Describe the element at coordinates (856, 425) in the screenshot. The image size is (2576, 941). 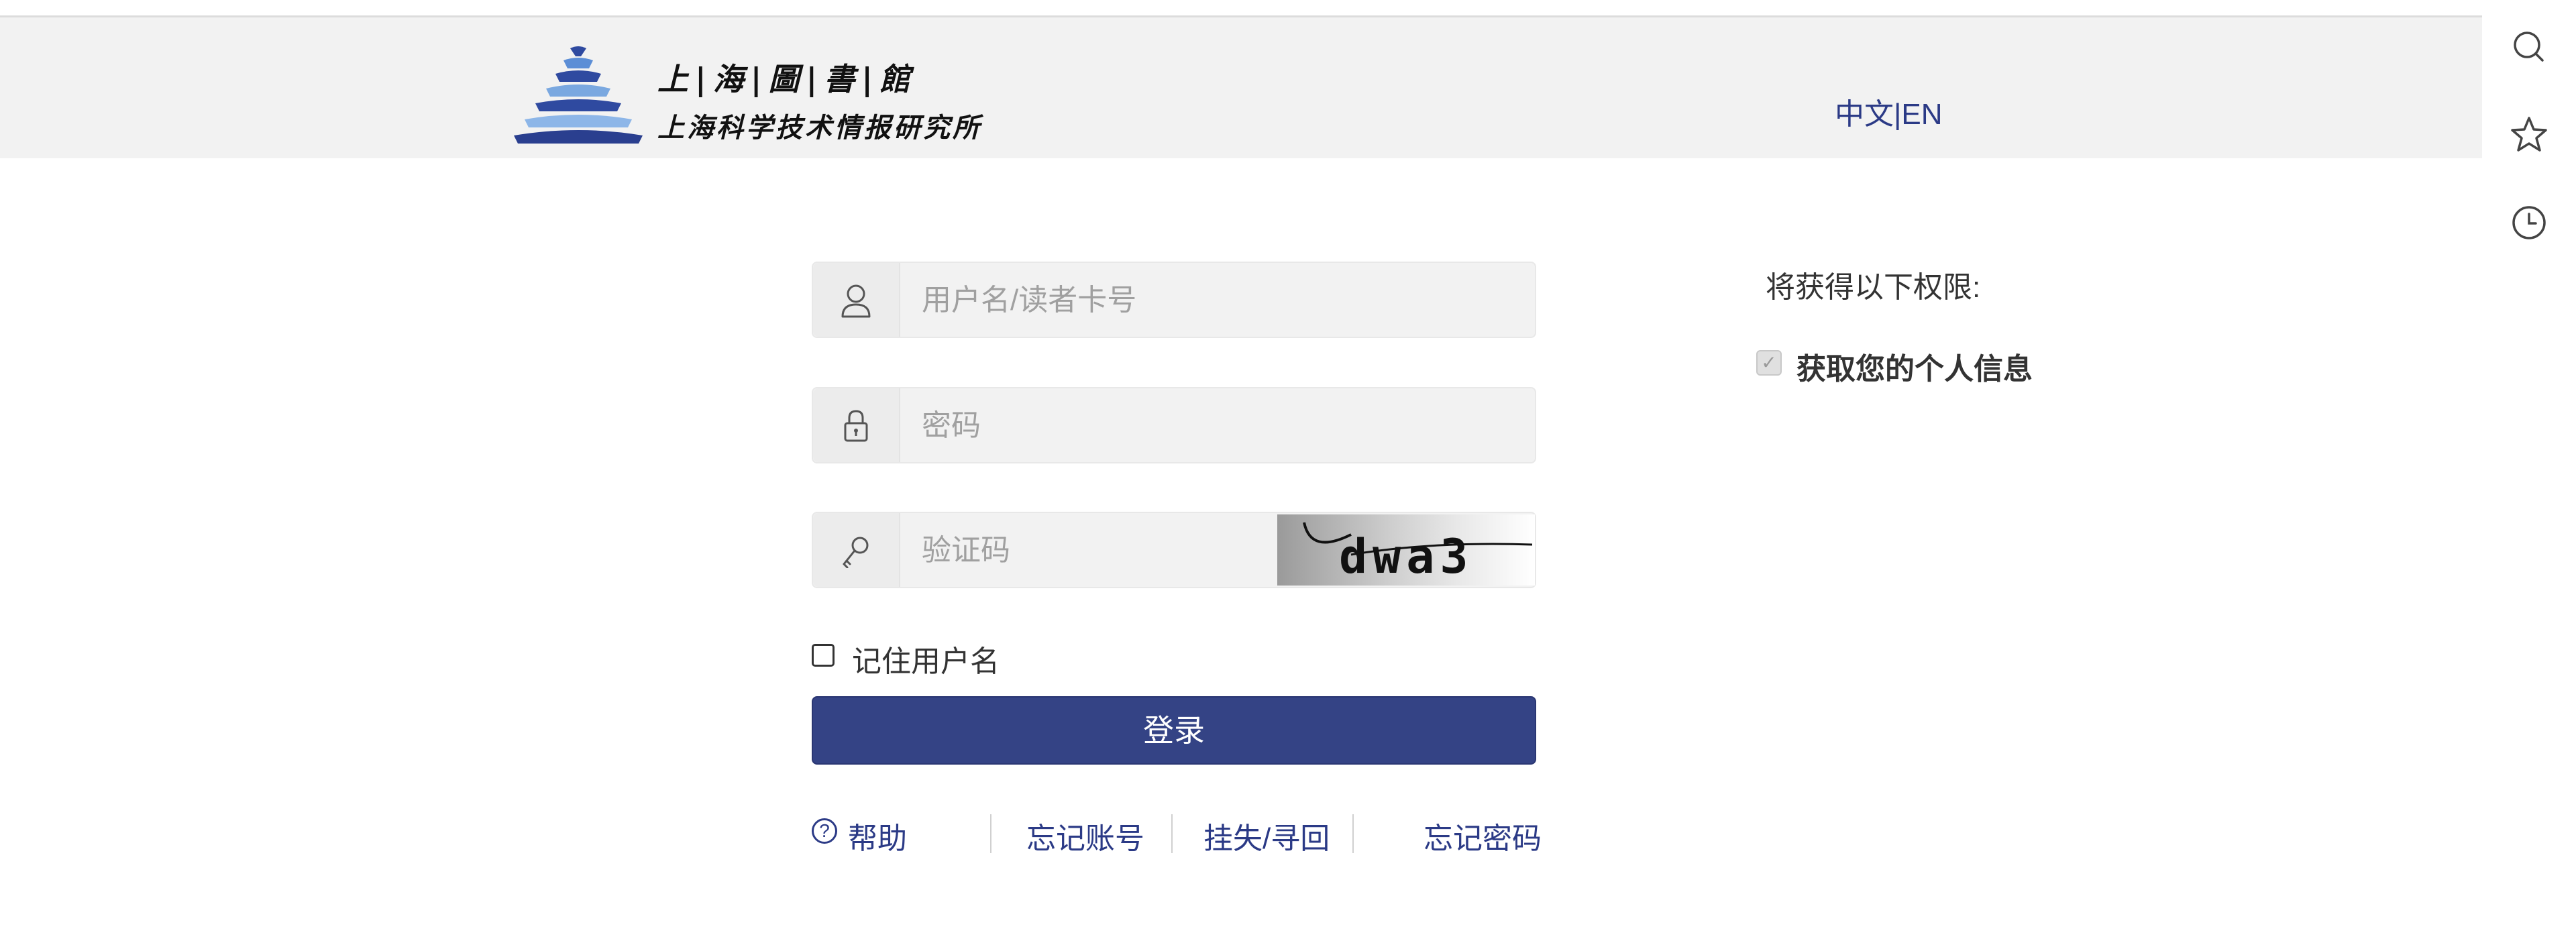
I see `lock-icon` at that location.